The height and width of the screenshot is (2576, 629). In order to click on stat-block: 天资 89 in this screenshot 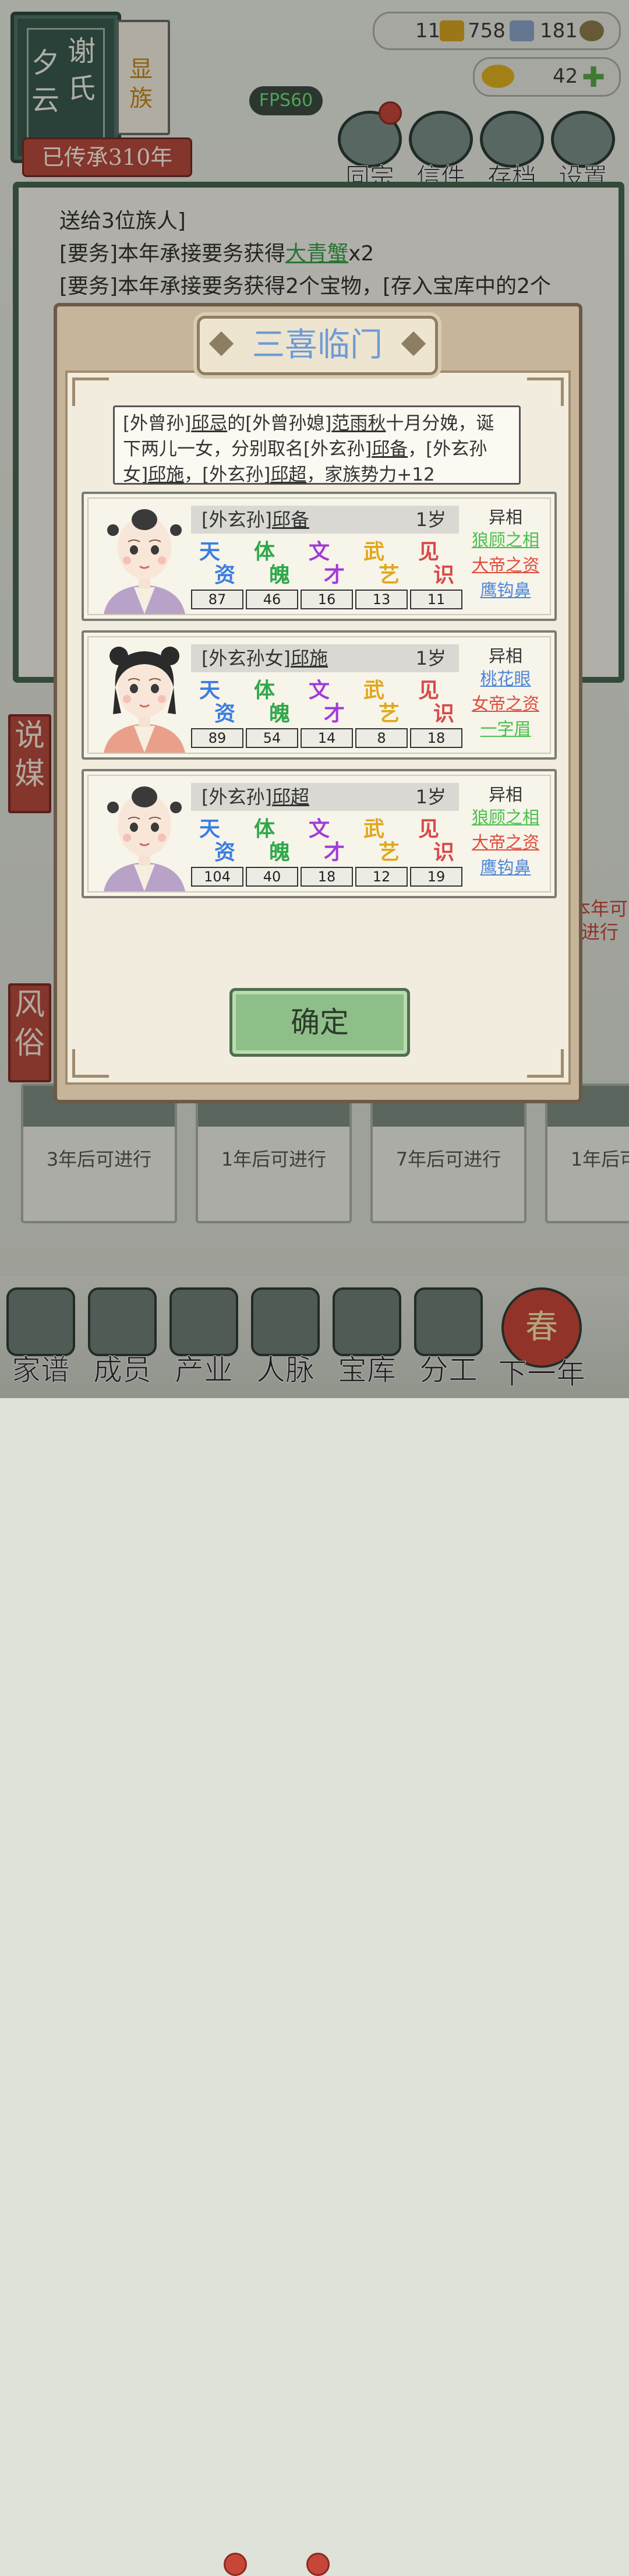, I will do `click(217, 714)`.